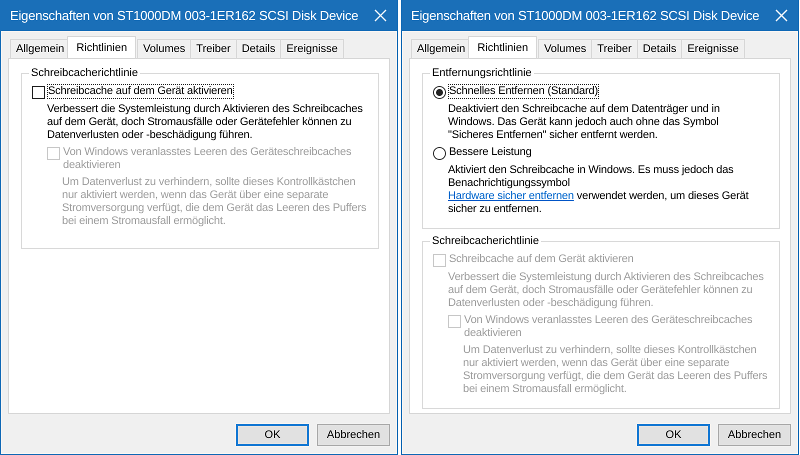  What do you see at coordinates (511, 196) in the screenshot?
I see `hardware-link: Hardware sicher entfernen` at bounding box center [511, 196].